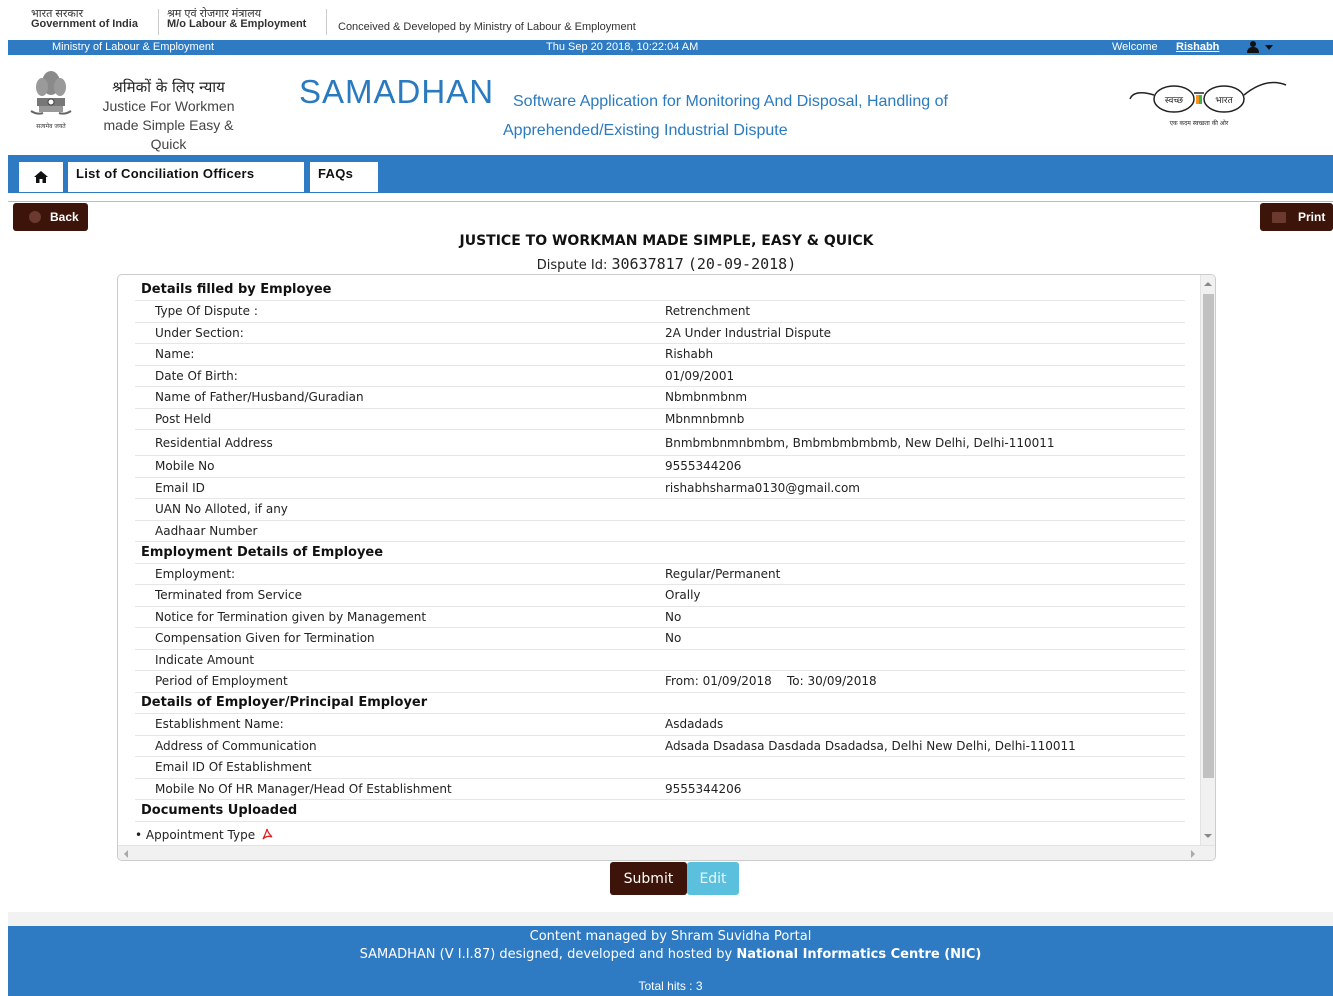 This screenshot has height=996, width=1333. I want to click on row-key: Name of Father/Husband/Guradian, so click(400, 397).